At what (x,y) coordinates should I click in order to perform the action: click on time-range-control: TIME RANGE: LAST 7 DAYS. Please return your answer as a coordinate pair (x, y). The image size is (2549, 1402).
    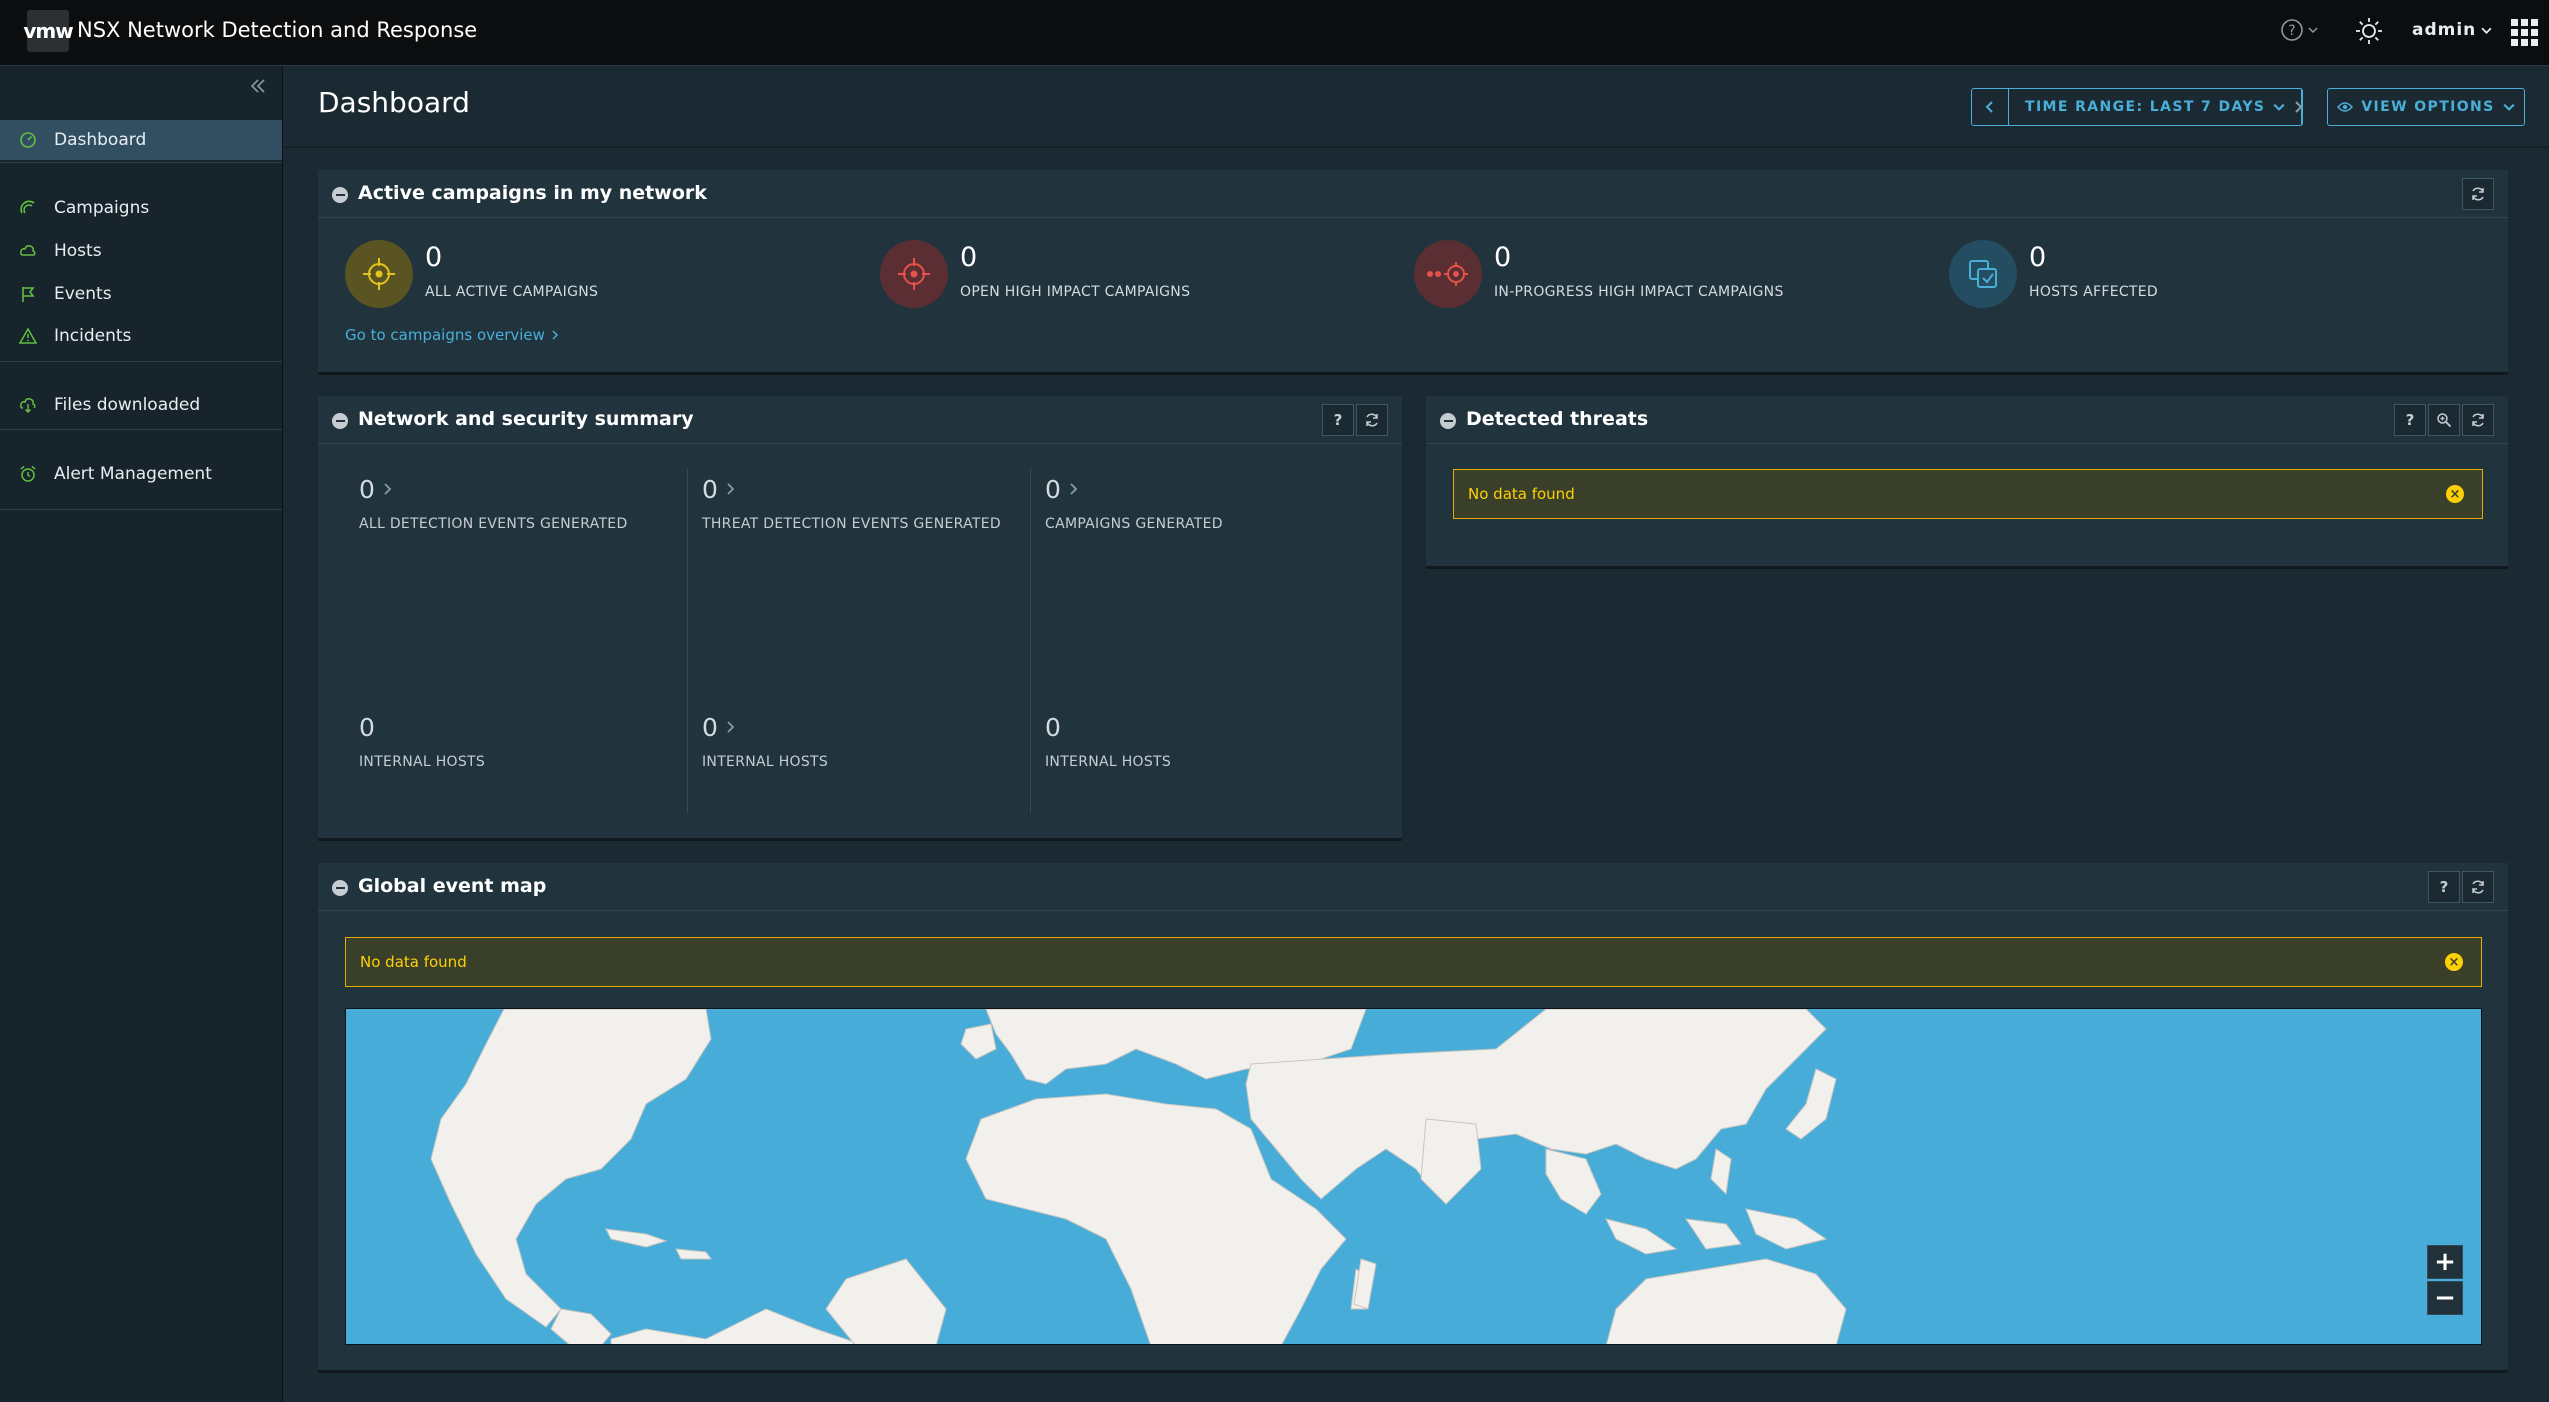
    Looking at the image, I should click on (2137, 107).